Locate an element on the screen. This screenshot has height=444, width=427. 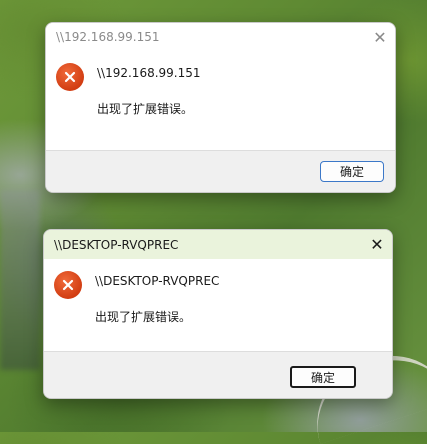
message-title: \\192.168.99.151 is located at coordinates (149, 73).